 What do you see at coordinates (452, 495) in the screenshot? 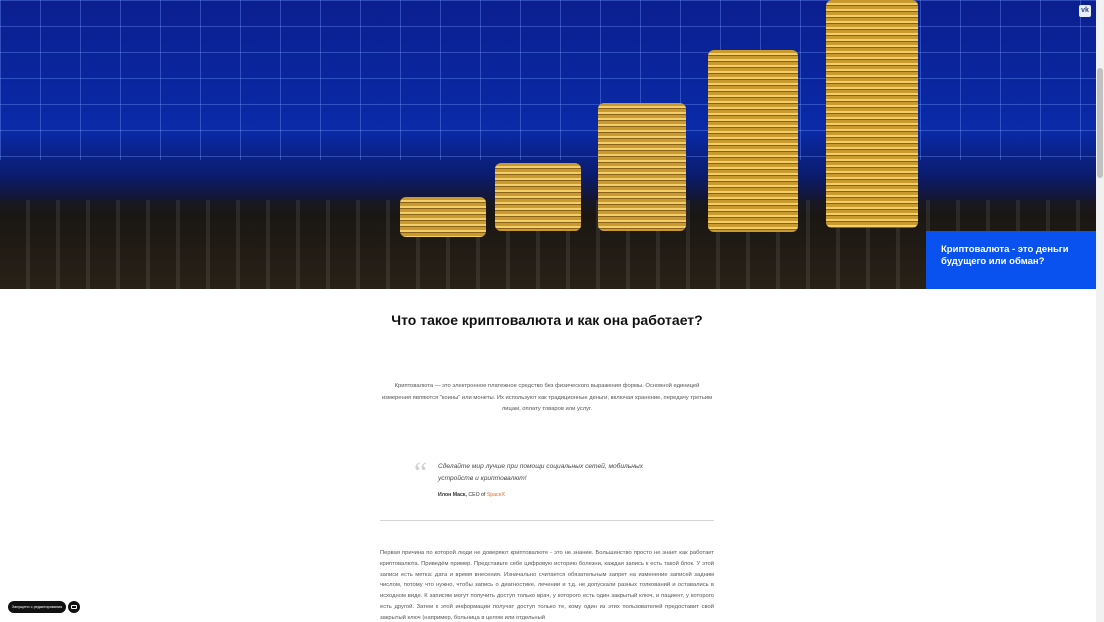
I see `quote-author-name: Илон Маск,` at bounding box center [452, 495].